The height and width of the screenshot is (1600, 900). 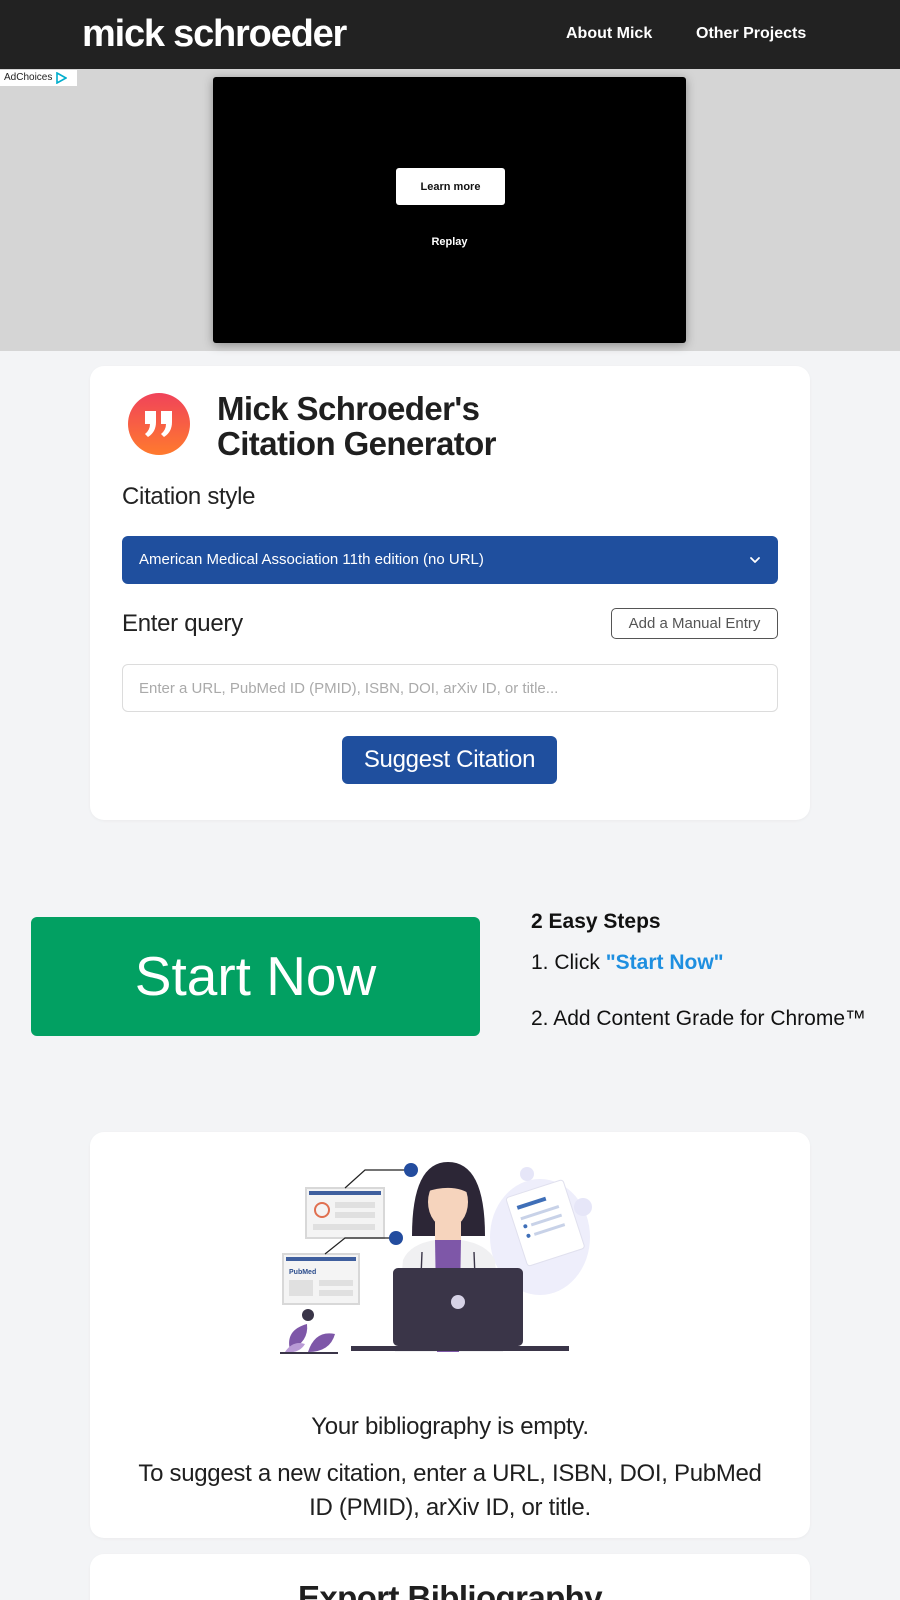 I want to click on nav-other-projects: Other Projects, so click(x=751, y=34).